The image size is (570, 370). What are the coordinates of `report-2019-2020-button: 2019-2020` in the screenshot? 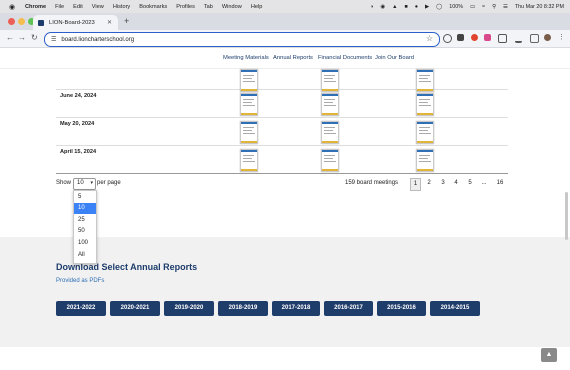 It's located at (189, 308).